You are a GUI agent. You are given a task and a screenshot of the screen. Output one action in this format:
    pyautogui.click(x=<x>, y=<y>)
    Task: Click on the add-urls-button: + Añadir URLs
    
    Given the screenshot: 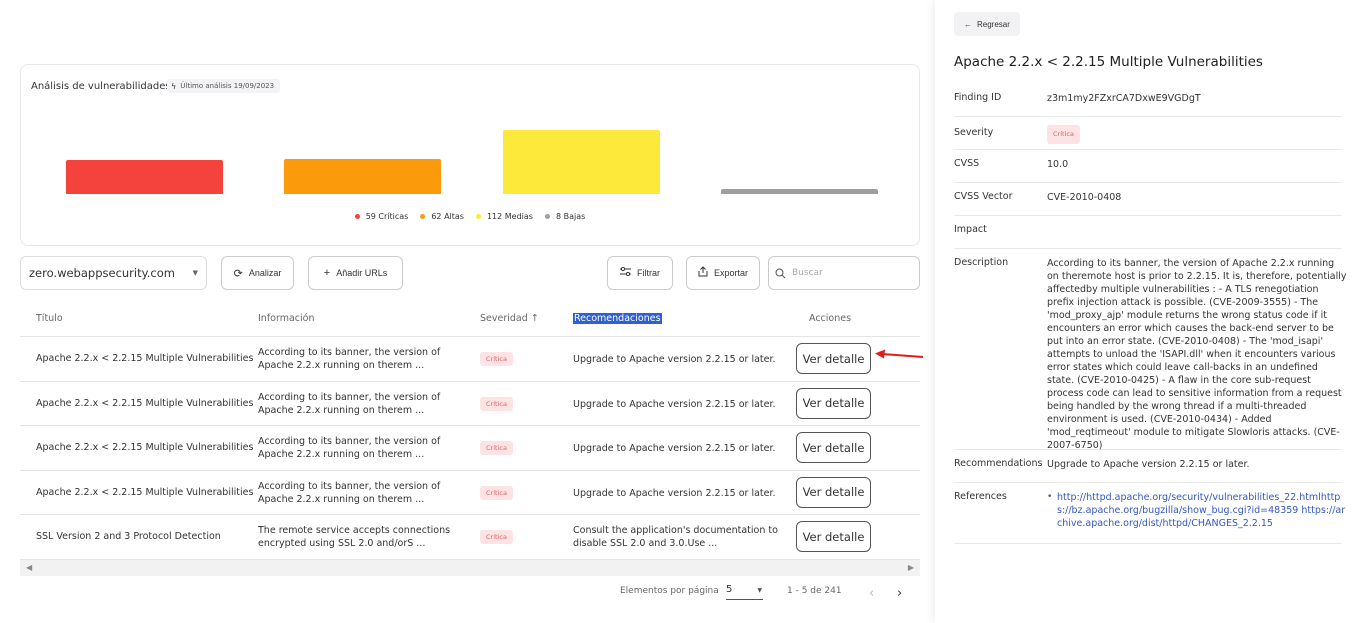 What is the action you would take?
    pyautogui.click(x=355, y=273)
    